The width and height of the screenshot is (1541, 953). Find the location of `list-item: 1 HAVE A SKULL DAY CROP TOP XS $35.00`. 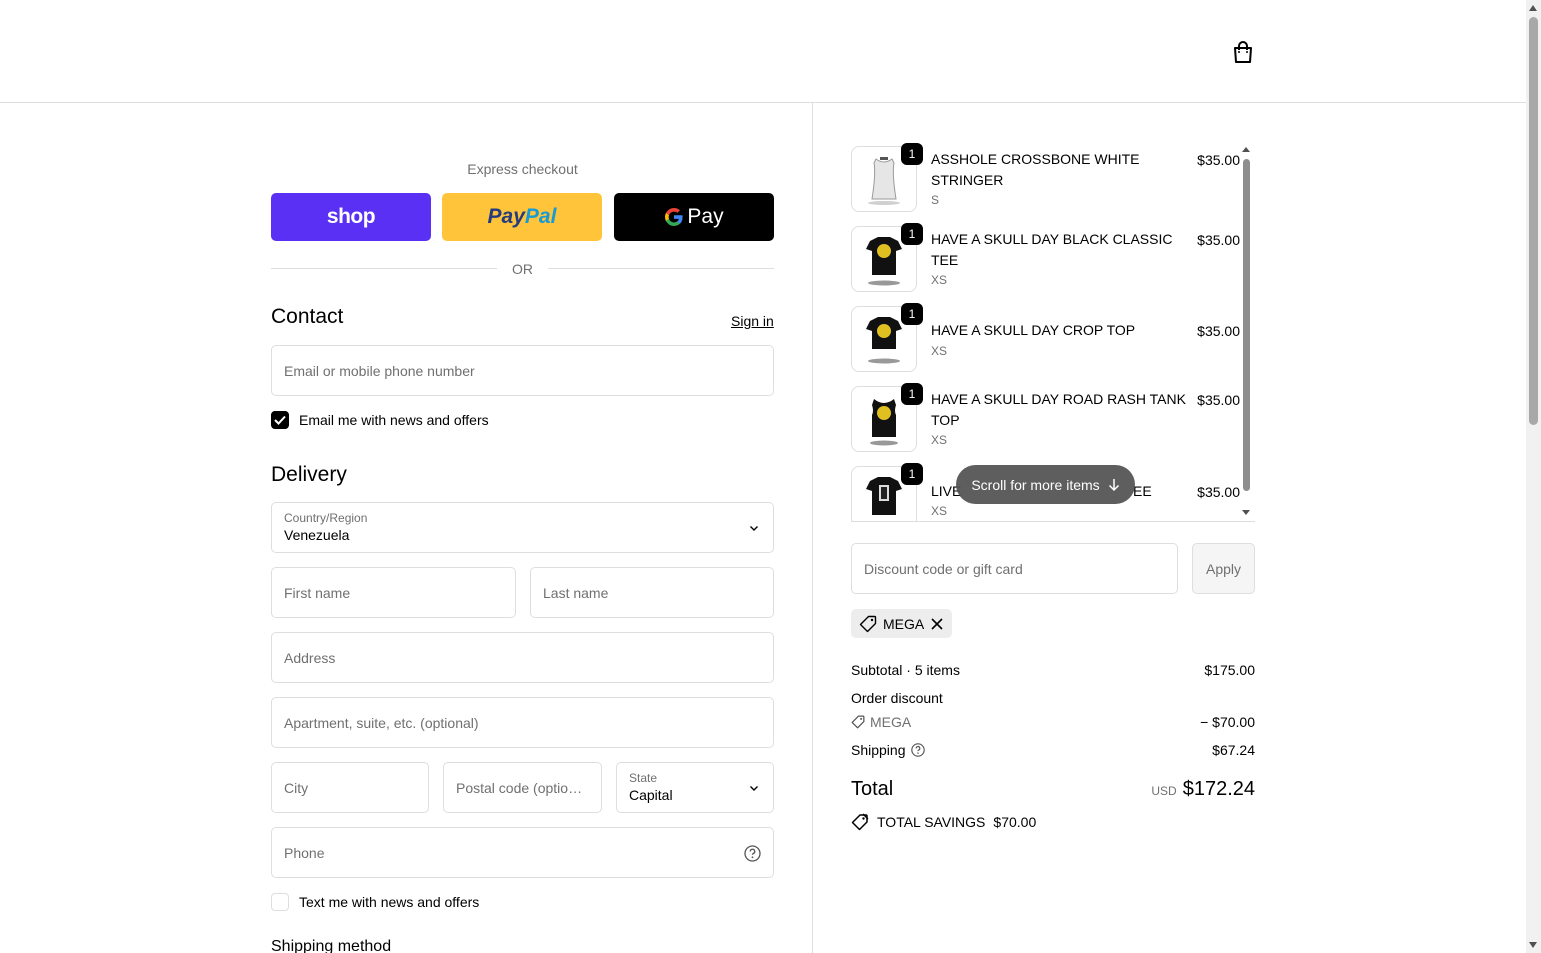

list-item: 1 HAVE A SKULL DAY CROP TOP XS $35.00 is located at coordinates (1046, 336).